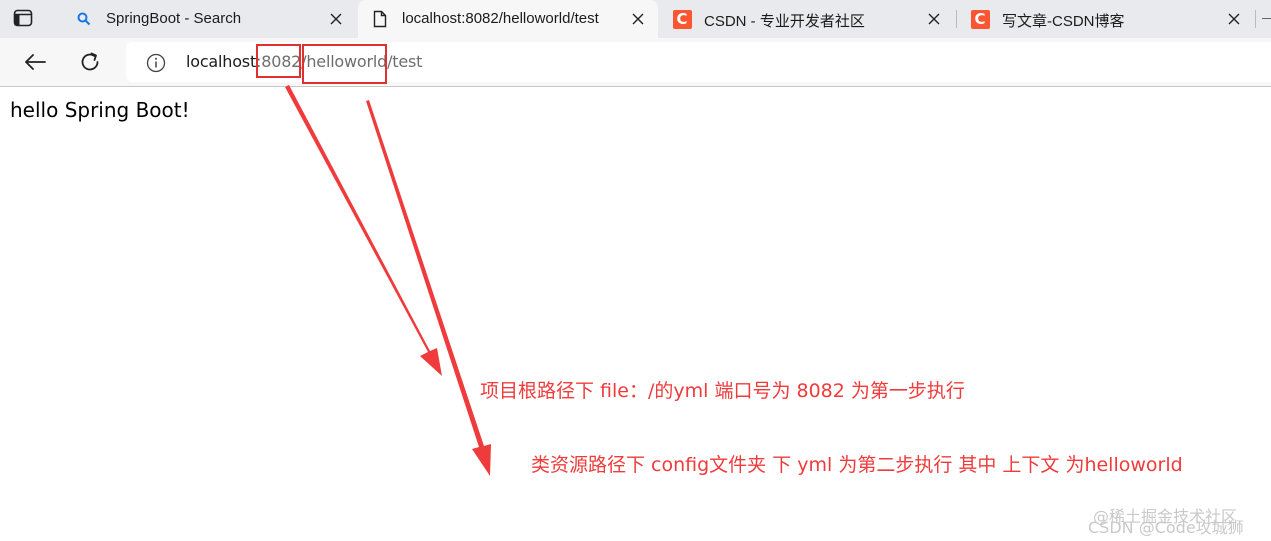  I want to click on arrow-to-step1, so click(363, 230).